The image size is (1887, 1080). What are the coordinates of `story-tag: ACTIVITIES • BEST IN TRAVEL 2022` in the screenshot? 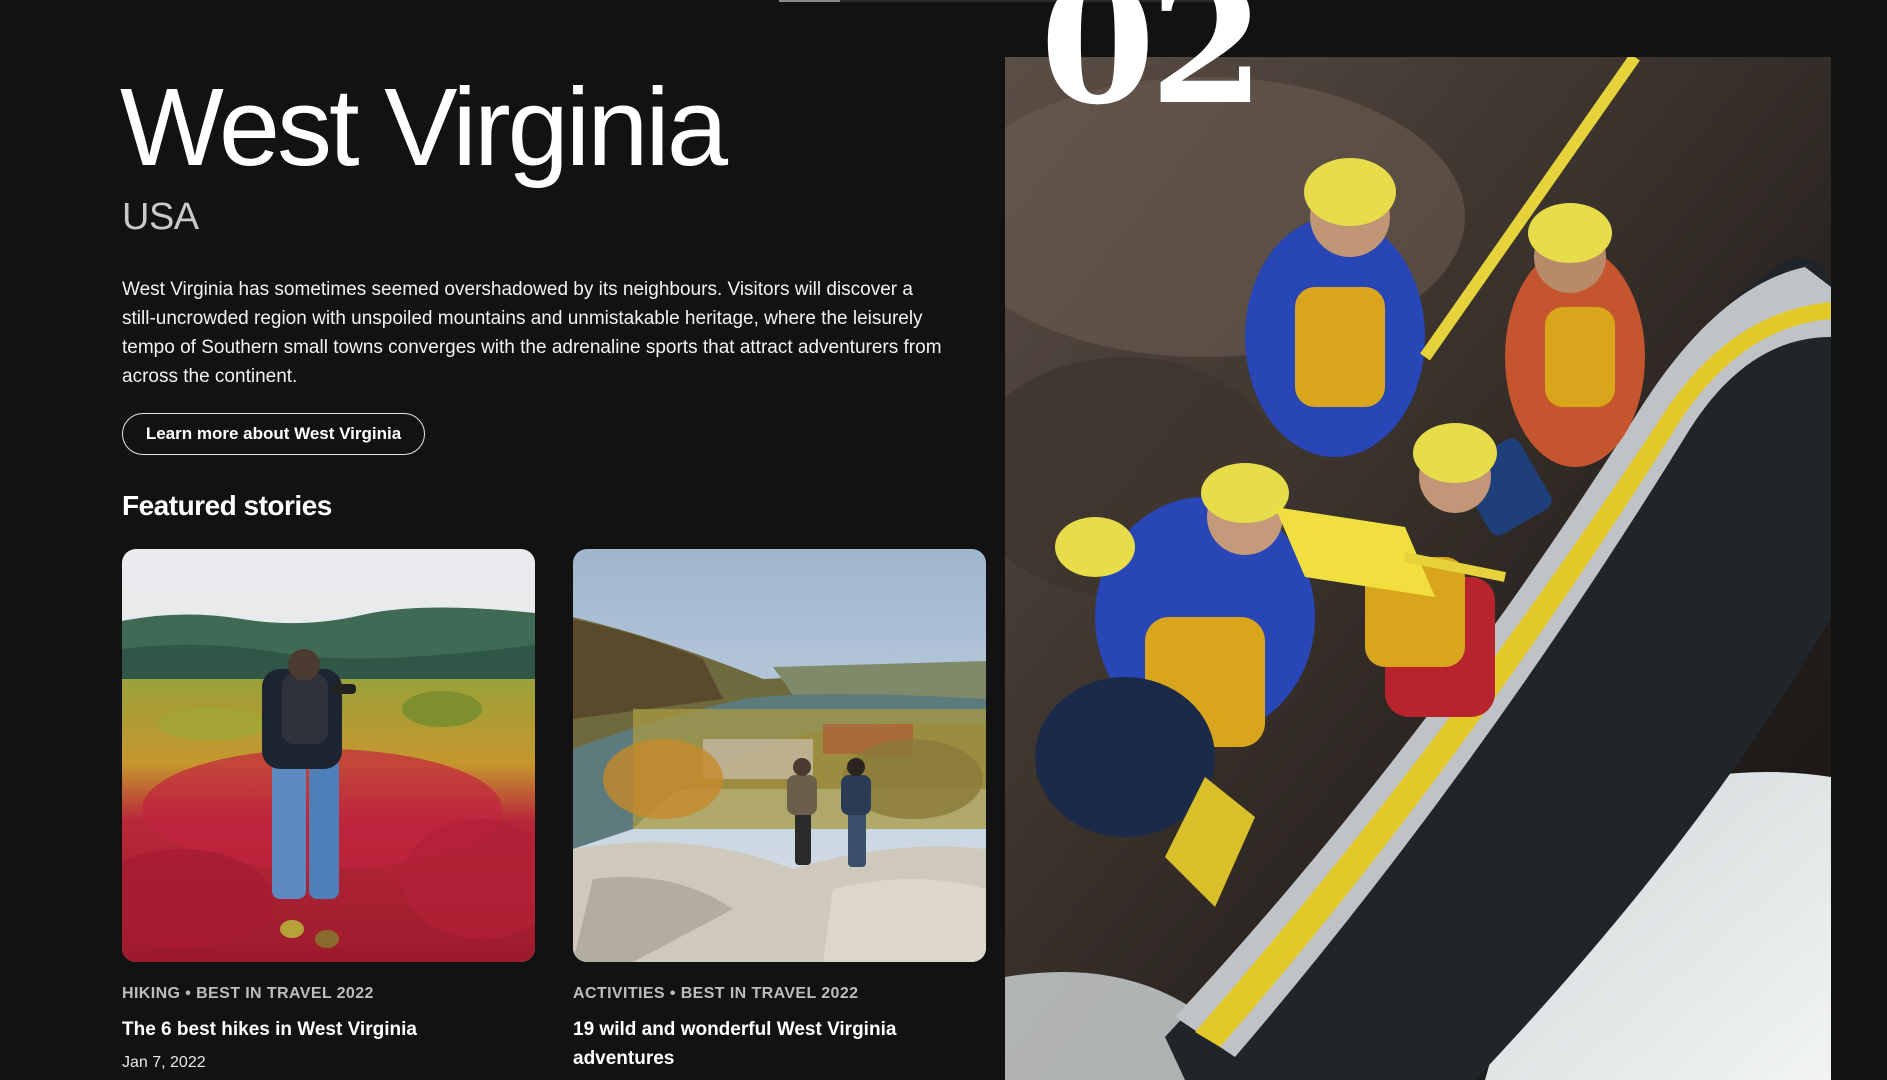 It's located at (716, 993).